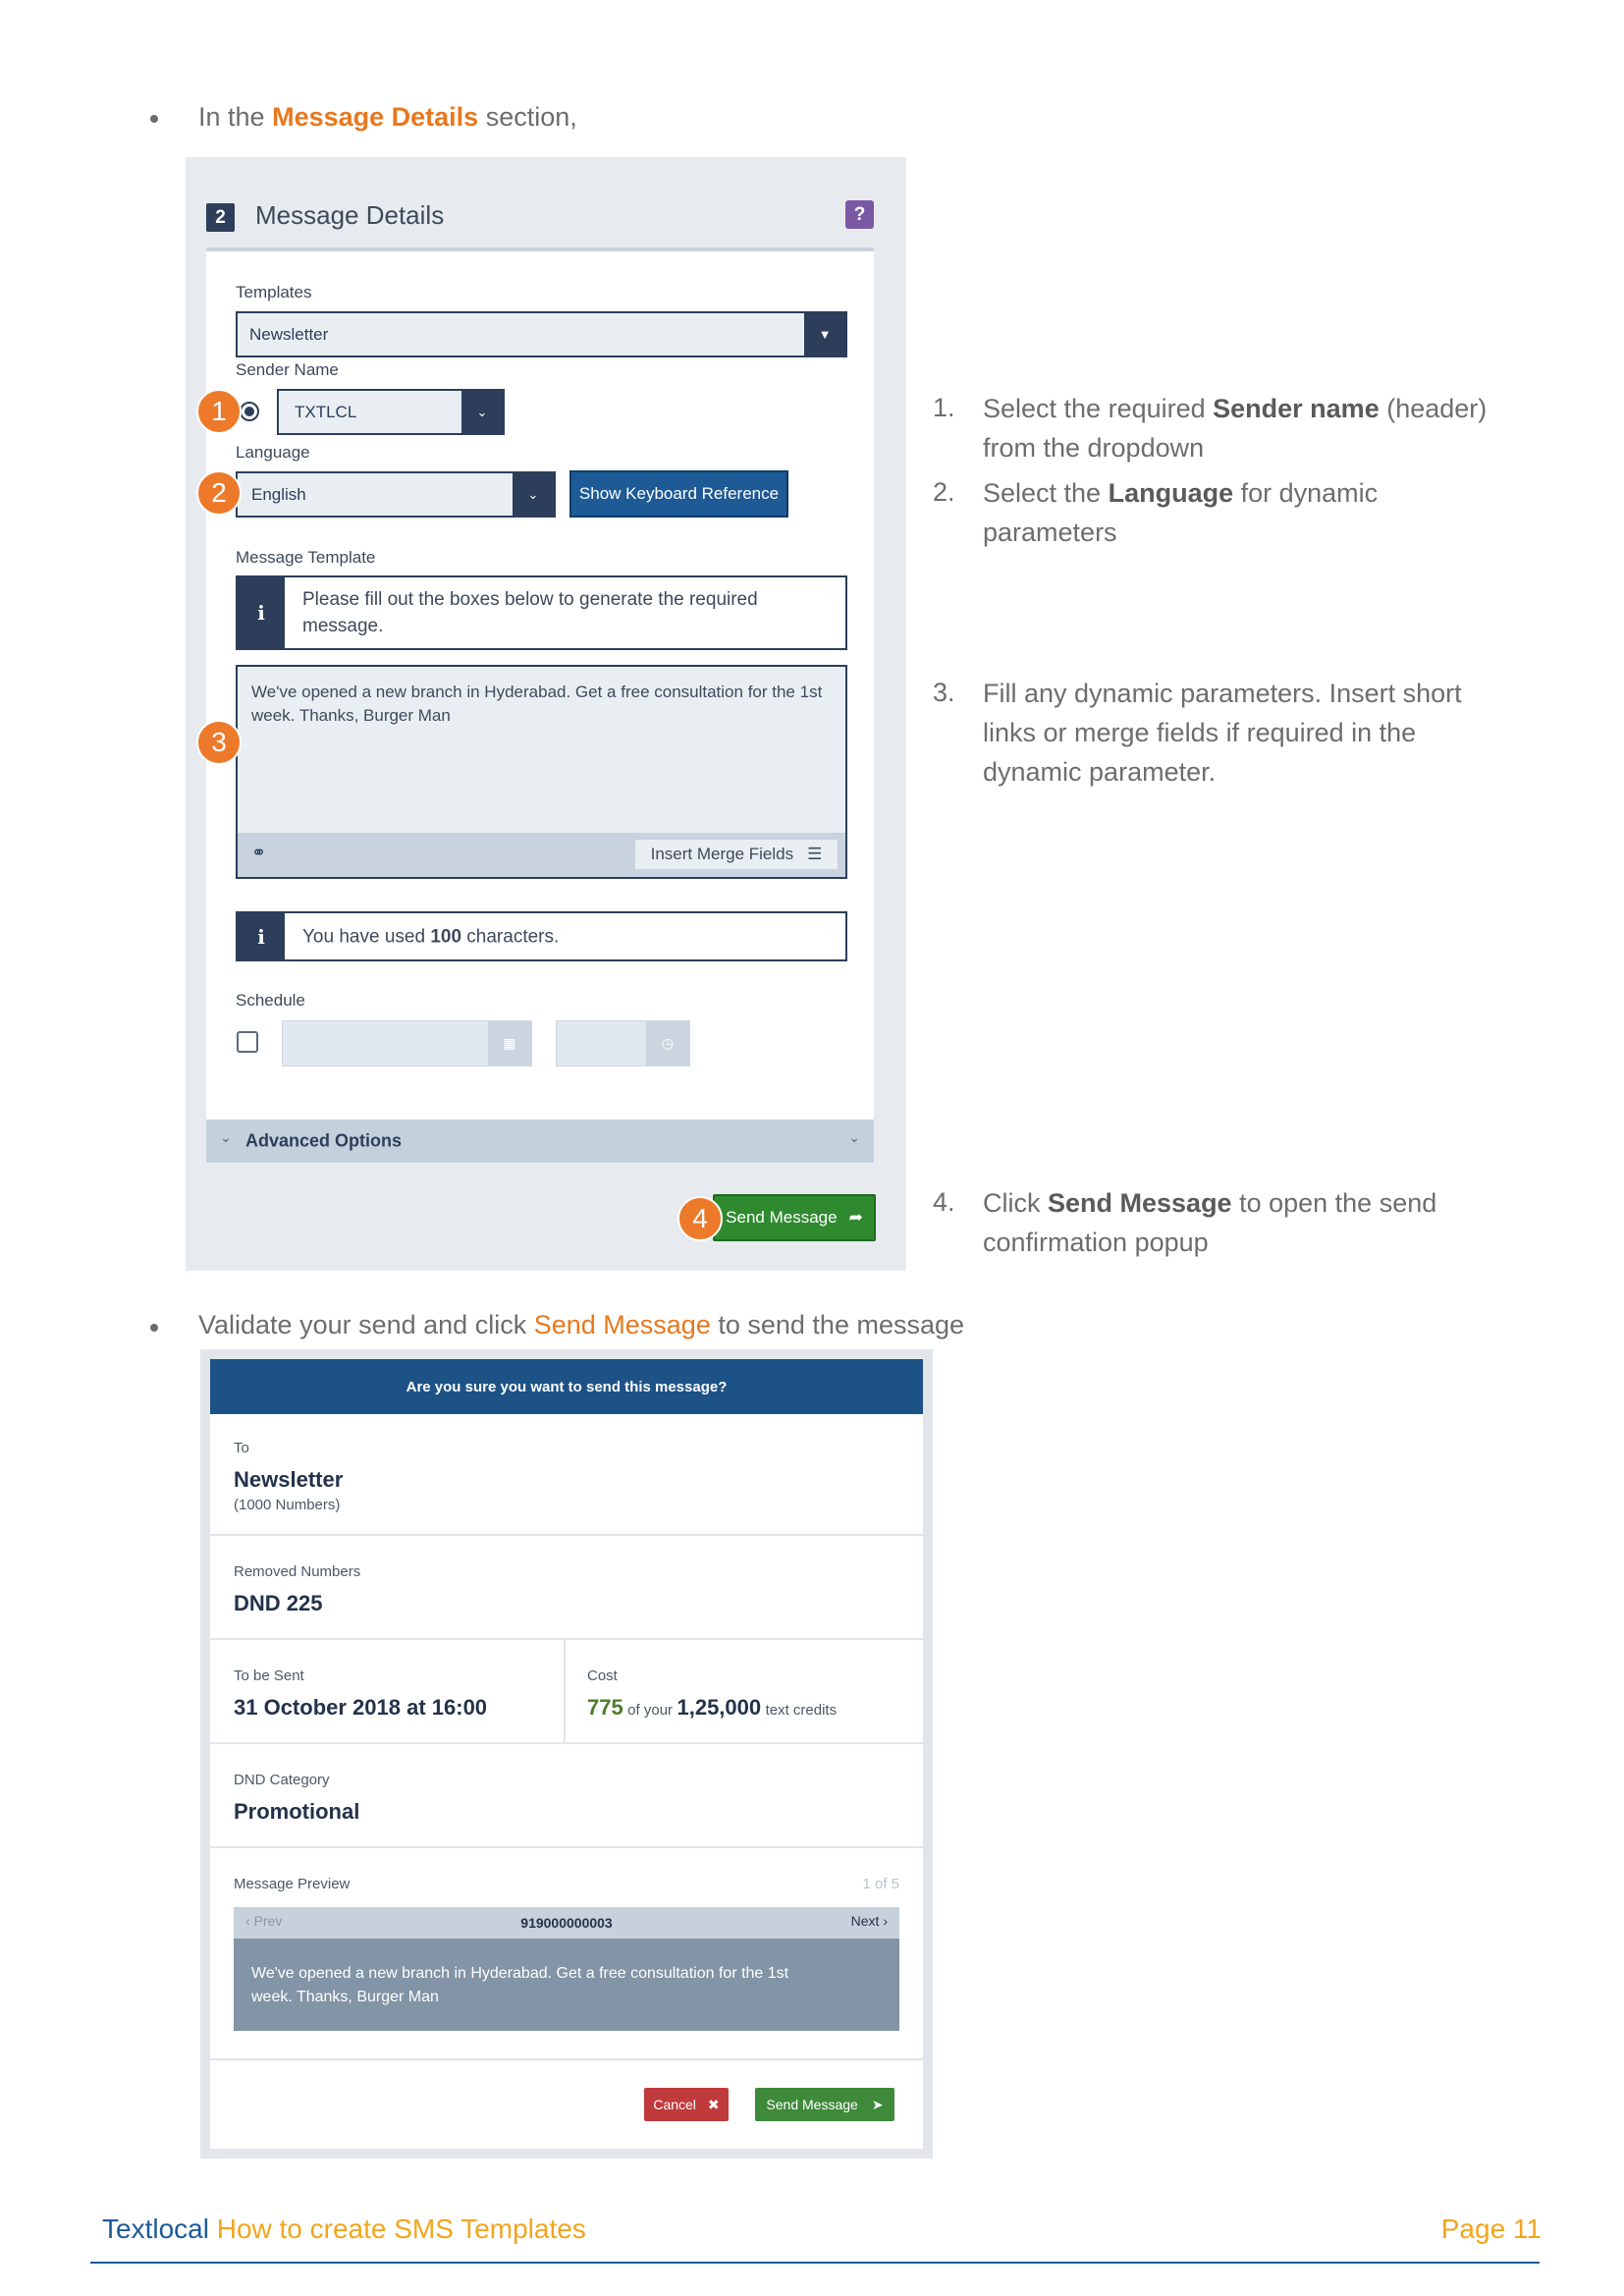  I want to click on insert-merge-fields-button: Insert Merge Fields ☰, so click(736, 854).